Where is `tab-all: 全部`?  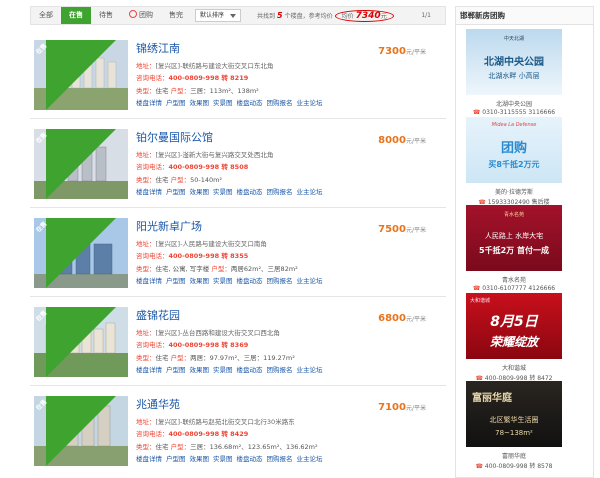 tab-all: 全部 is located at coordinates (46, 15).